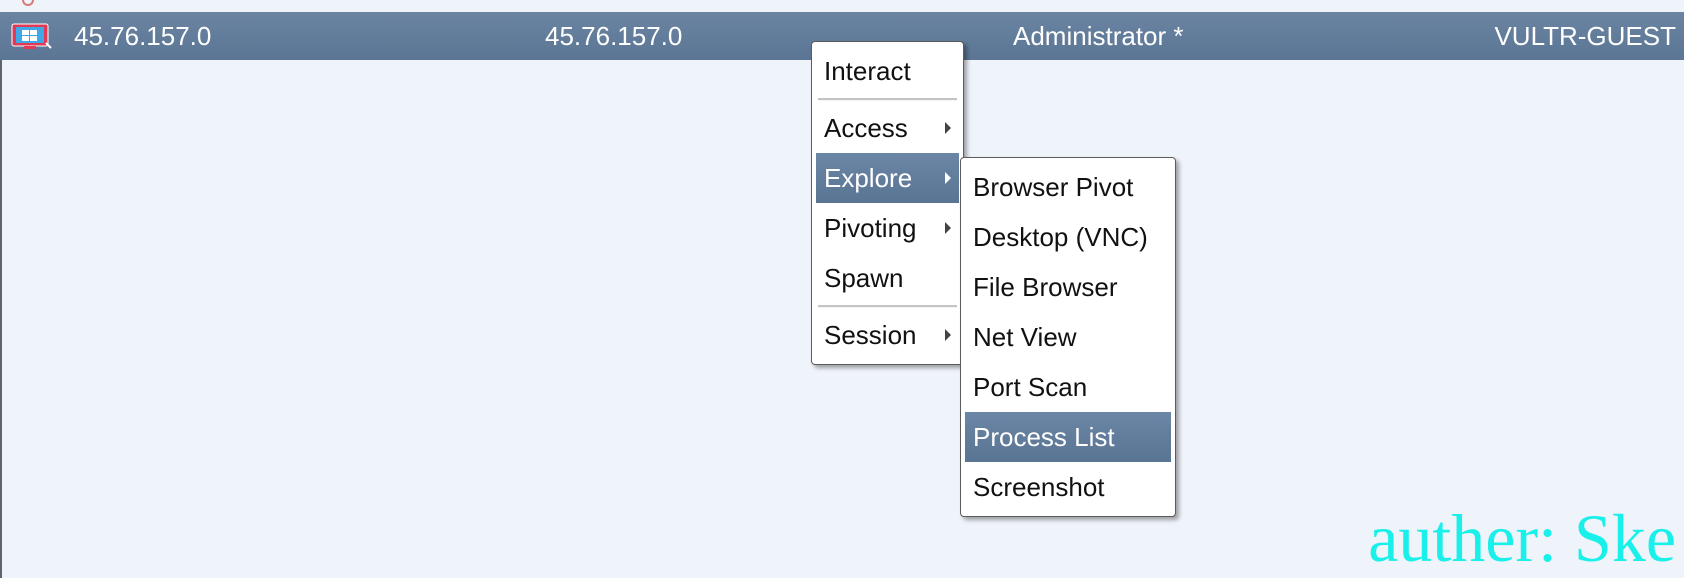  Describe the element at coordinates (1060, 237) in the screenshot. I see `submenu-item-label: Desktop (VNC)` at that location.